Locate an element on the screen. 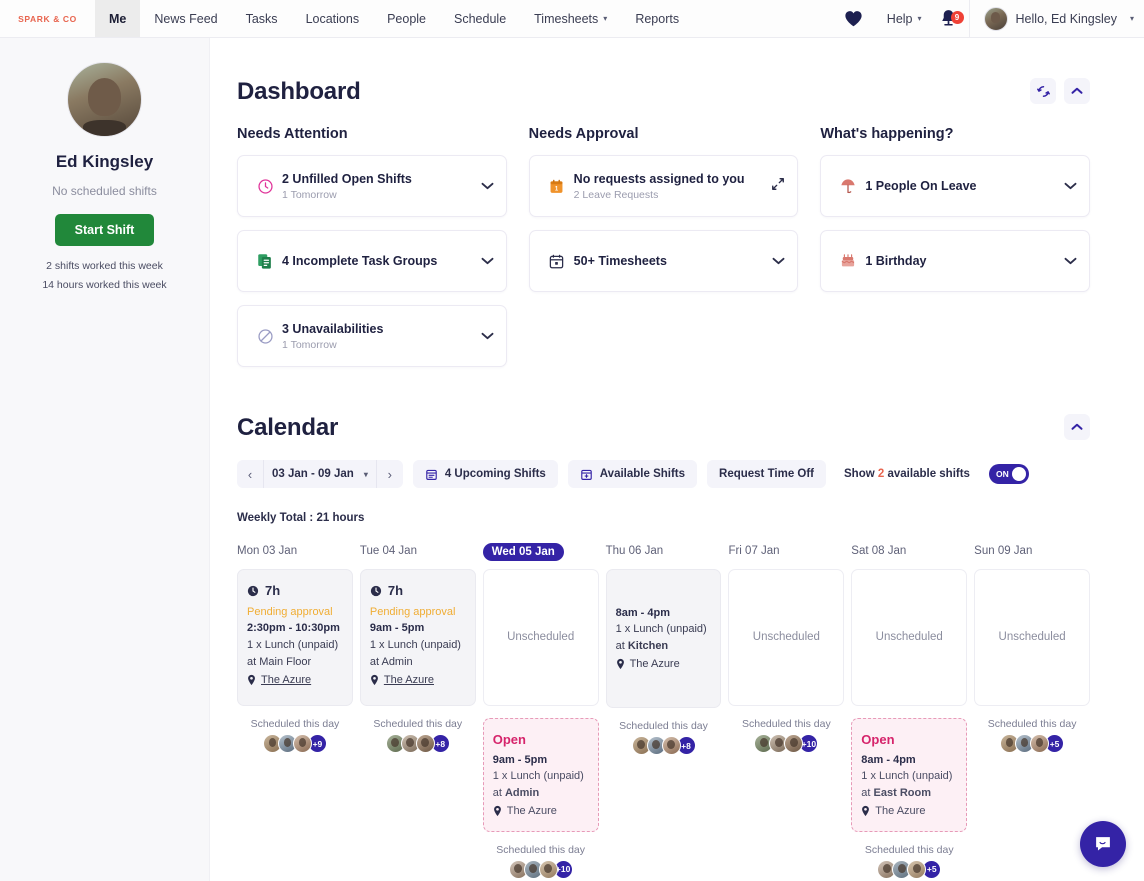 Image resolution: width=1144 pixels, height=881 pixels. card-incomplete-task-groups: 4 Incomplete Task Groups is located at coordinates (372, 261).